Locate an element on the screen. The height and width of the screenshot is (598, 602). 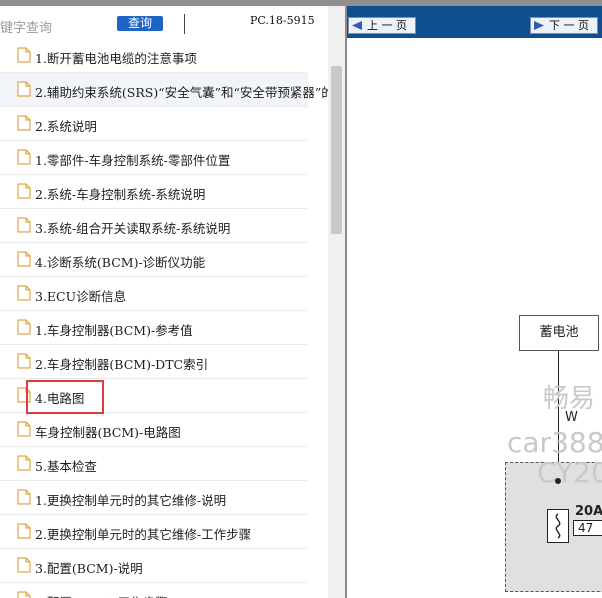
tree-item: 2.车身控制器(BCM)-DTC索引 is located at coordinates (154, 362).